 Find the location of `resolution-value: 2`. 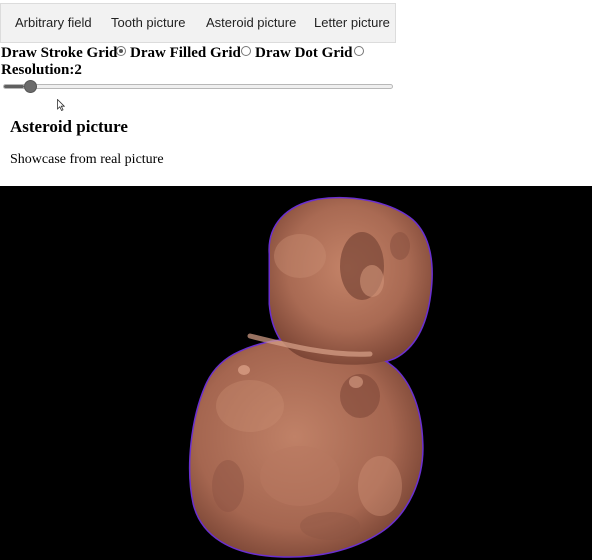

resolution-value: 2 is located at coordinates (78, 70).